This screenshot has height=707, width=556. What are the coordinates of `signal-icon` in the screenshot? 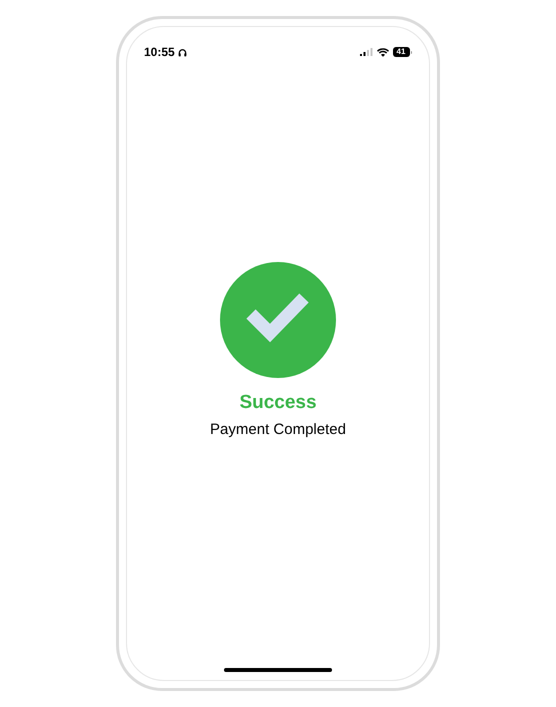 It's located at (366, 52).